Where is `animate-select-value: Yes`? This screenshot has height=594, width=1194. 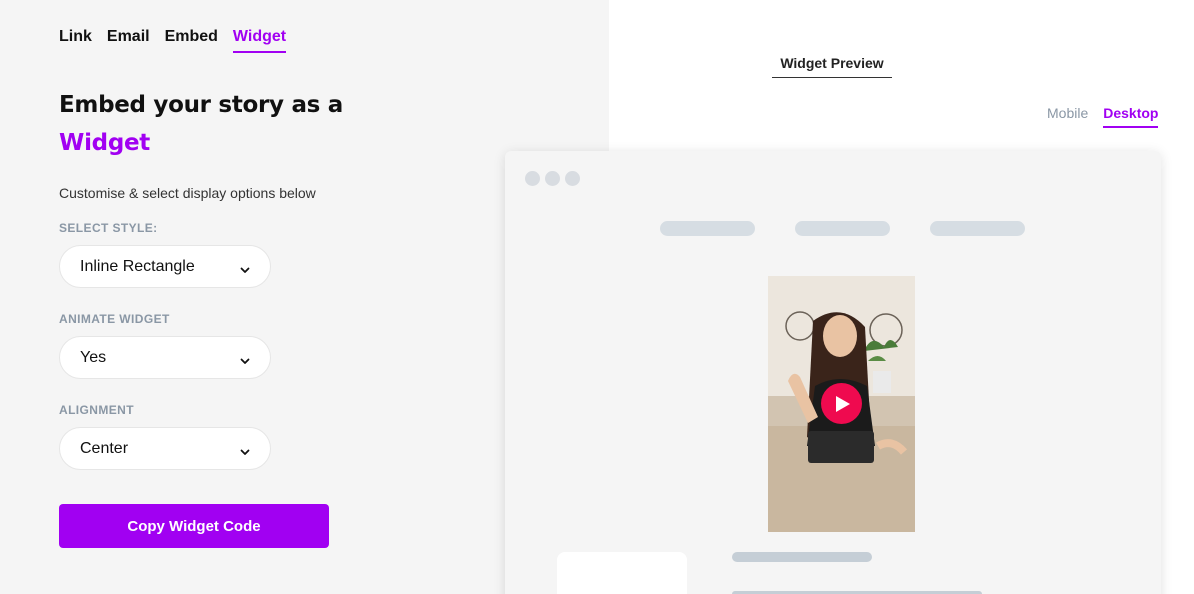 animate-select-value: Yes is located at coordinates (93, 357).